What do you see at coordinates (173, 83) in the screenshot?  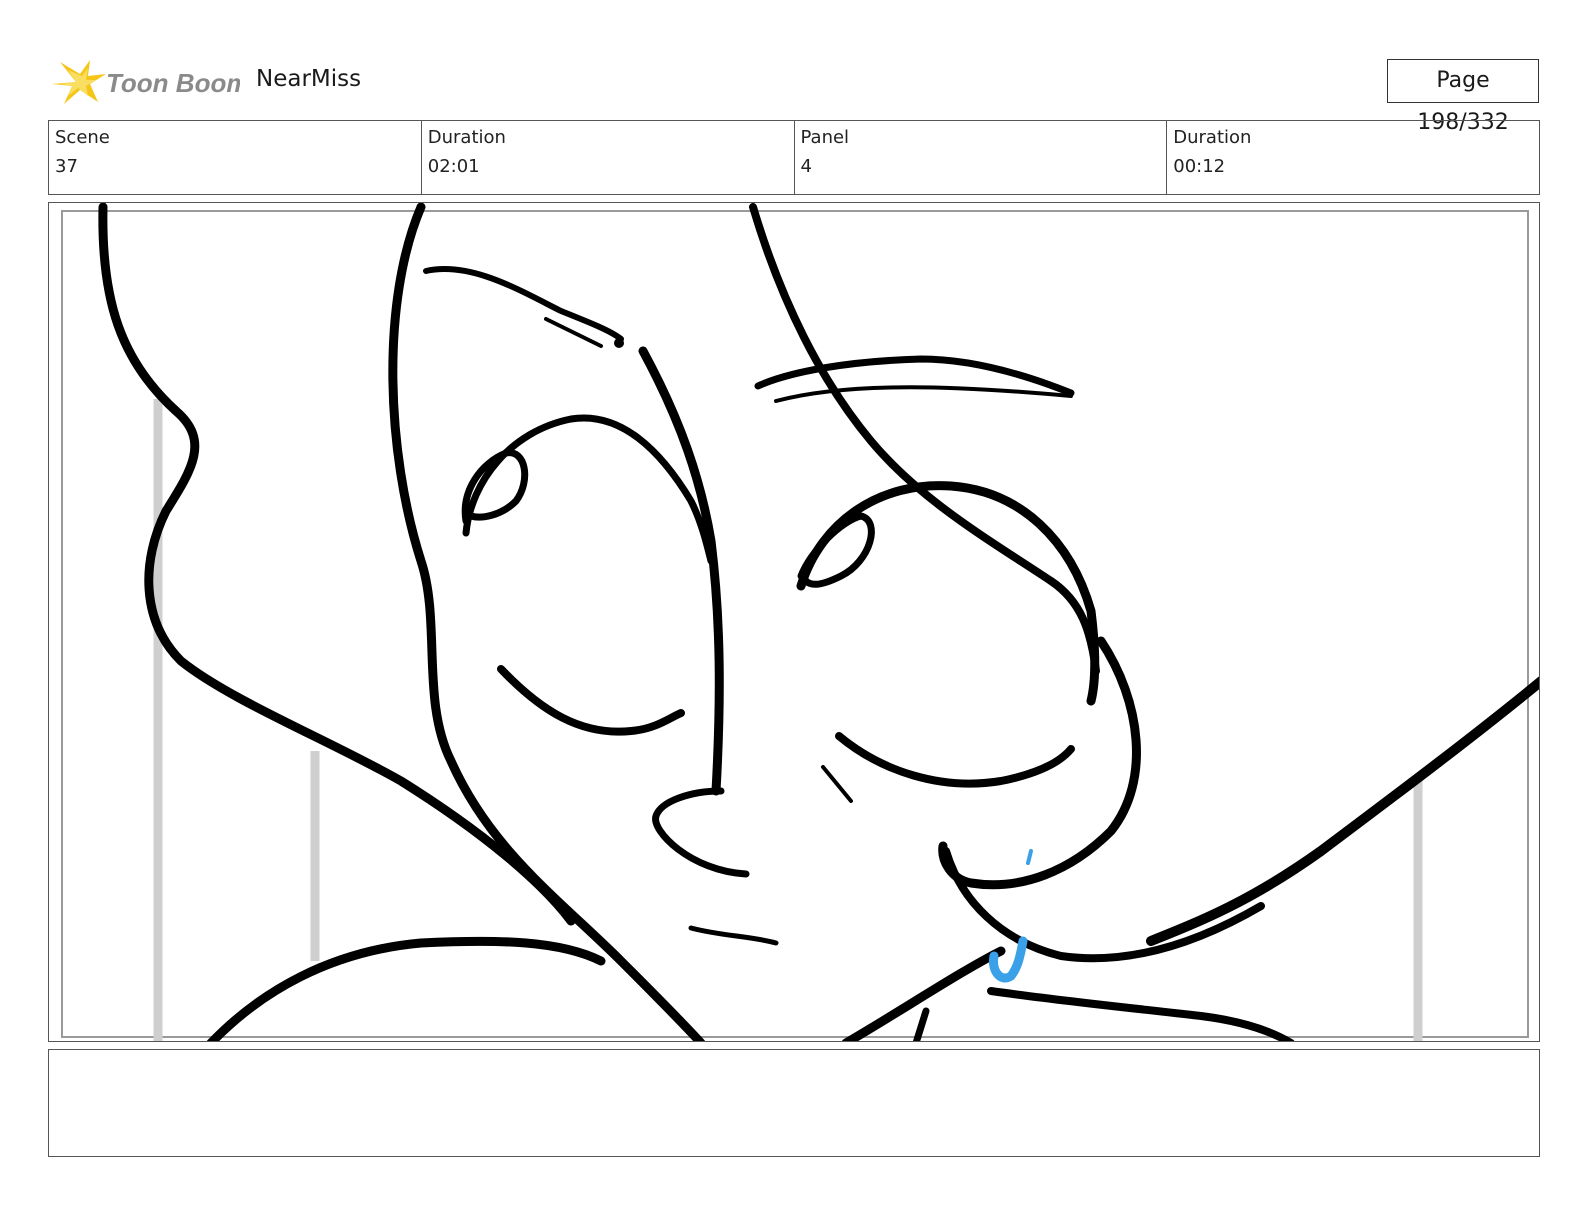 I see `logo-text: Toon Boom` at bounding box center [173, 83].